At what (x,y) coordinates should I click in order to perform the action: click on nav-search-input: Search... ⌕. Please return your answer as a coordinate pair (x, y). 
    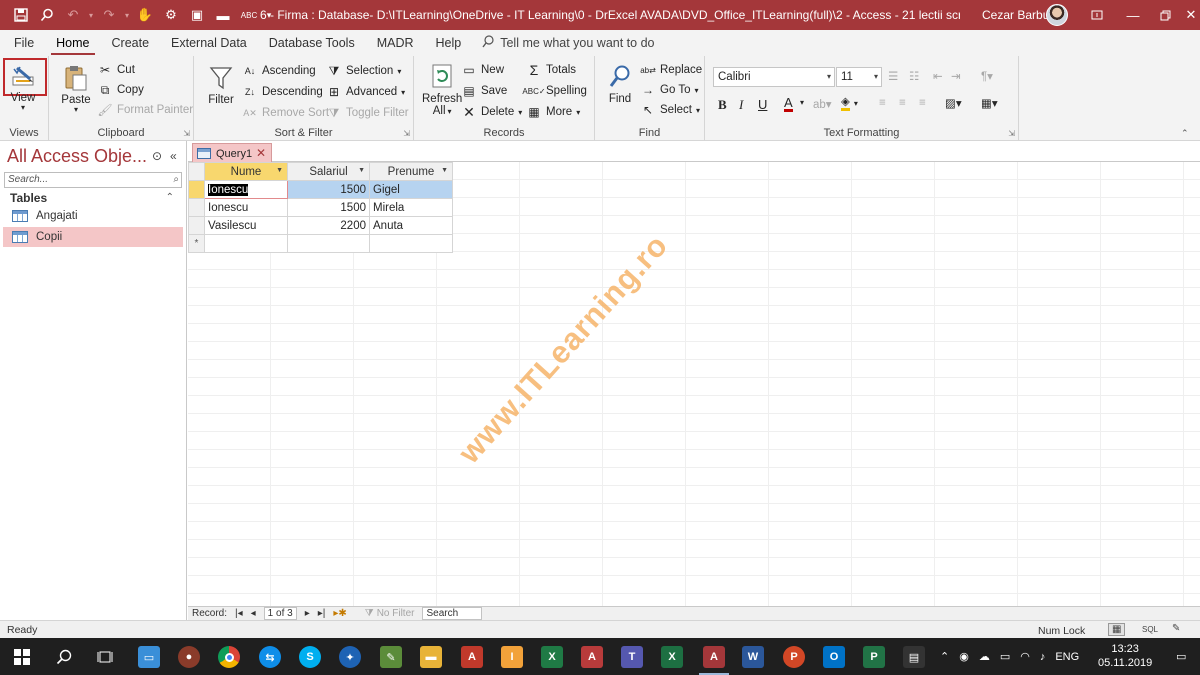
    Looking at the image, I should click on (93, 180).